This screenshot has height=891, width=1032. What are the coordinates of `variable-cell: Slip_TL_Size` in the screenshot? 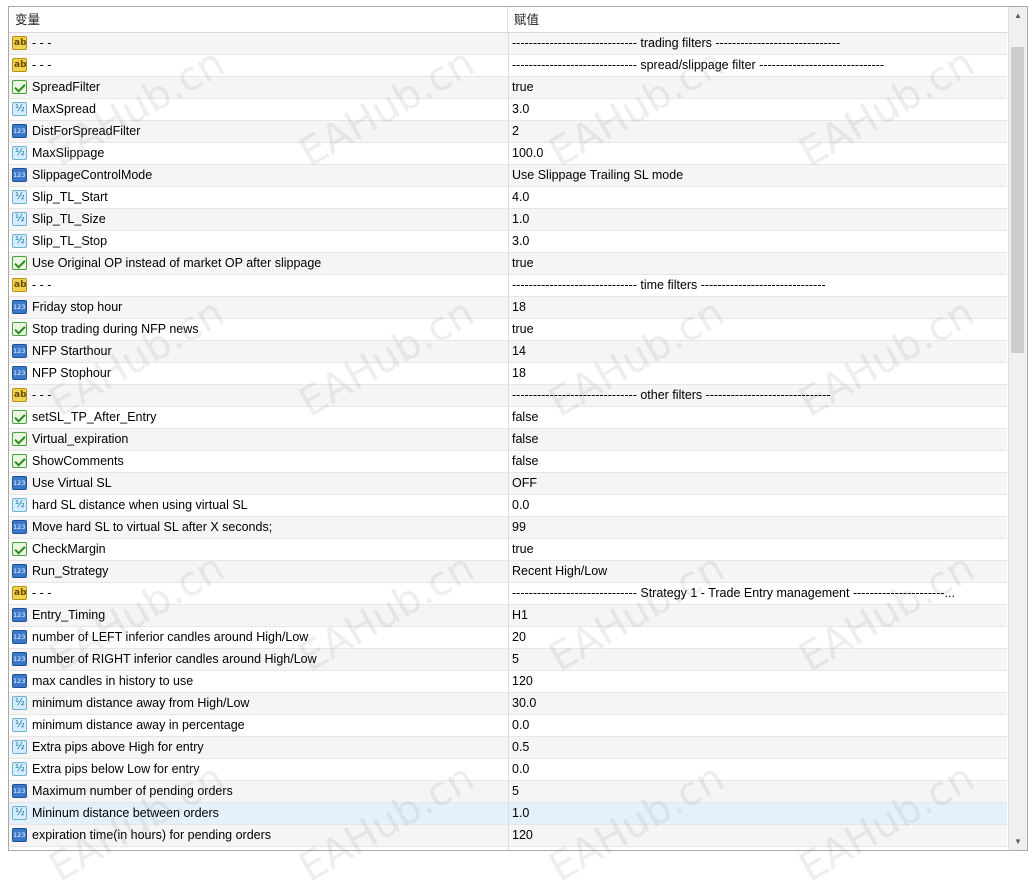 It's located at (259, 219).